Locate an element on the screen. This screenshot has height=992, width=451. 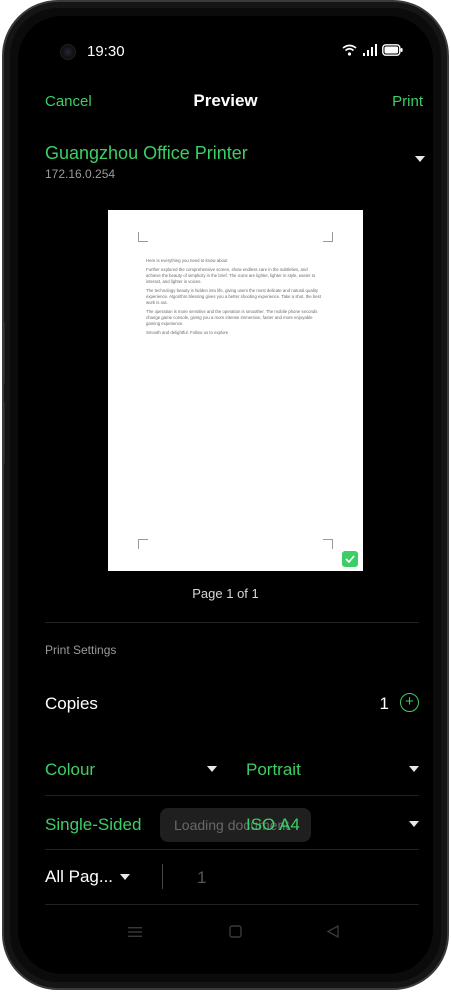
status-time: 19:30 is located at coordinates (106, 51).